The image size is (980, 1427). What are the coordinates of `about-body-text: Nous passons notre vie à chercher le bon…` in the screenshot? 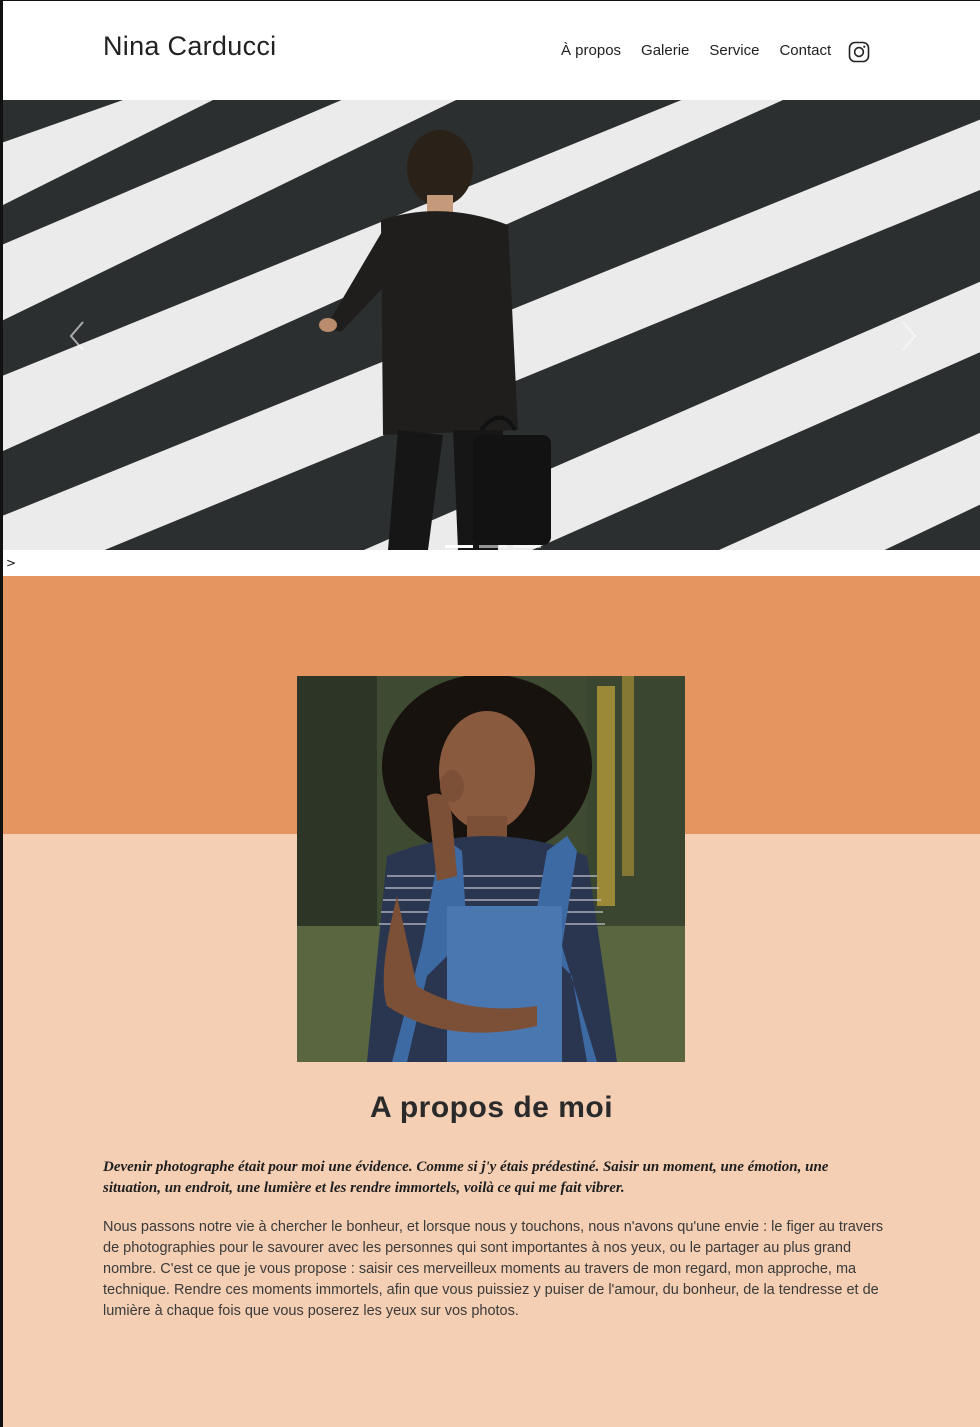 It's located at (493, 1269).